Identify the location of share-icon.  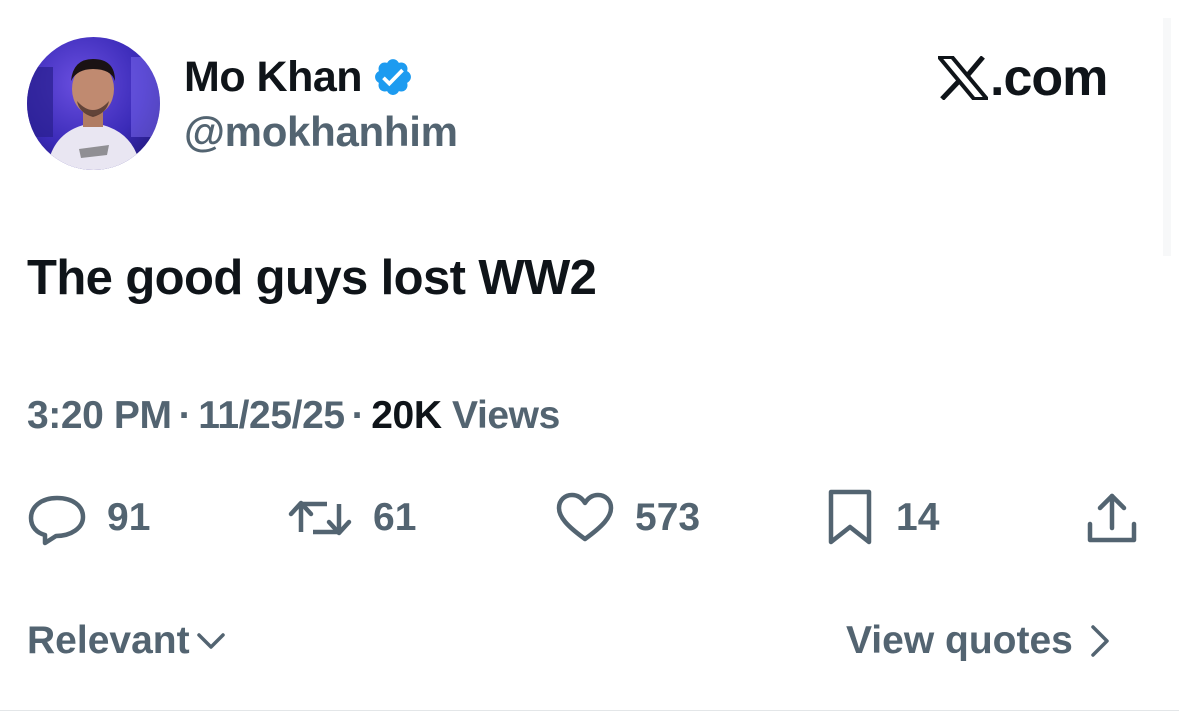
(1112, 518).